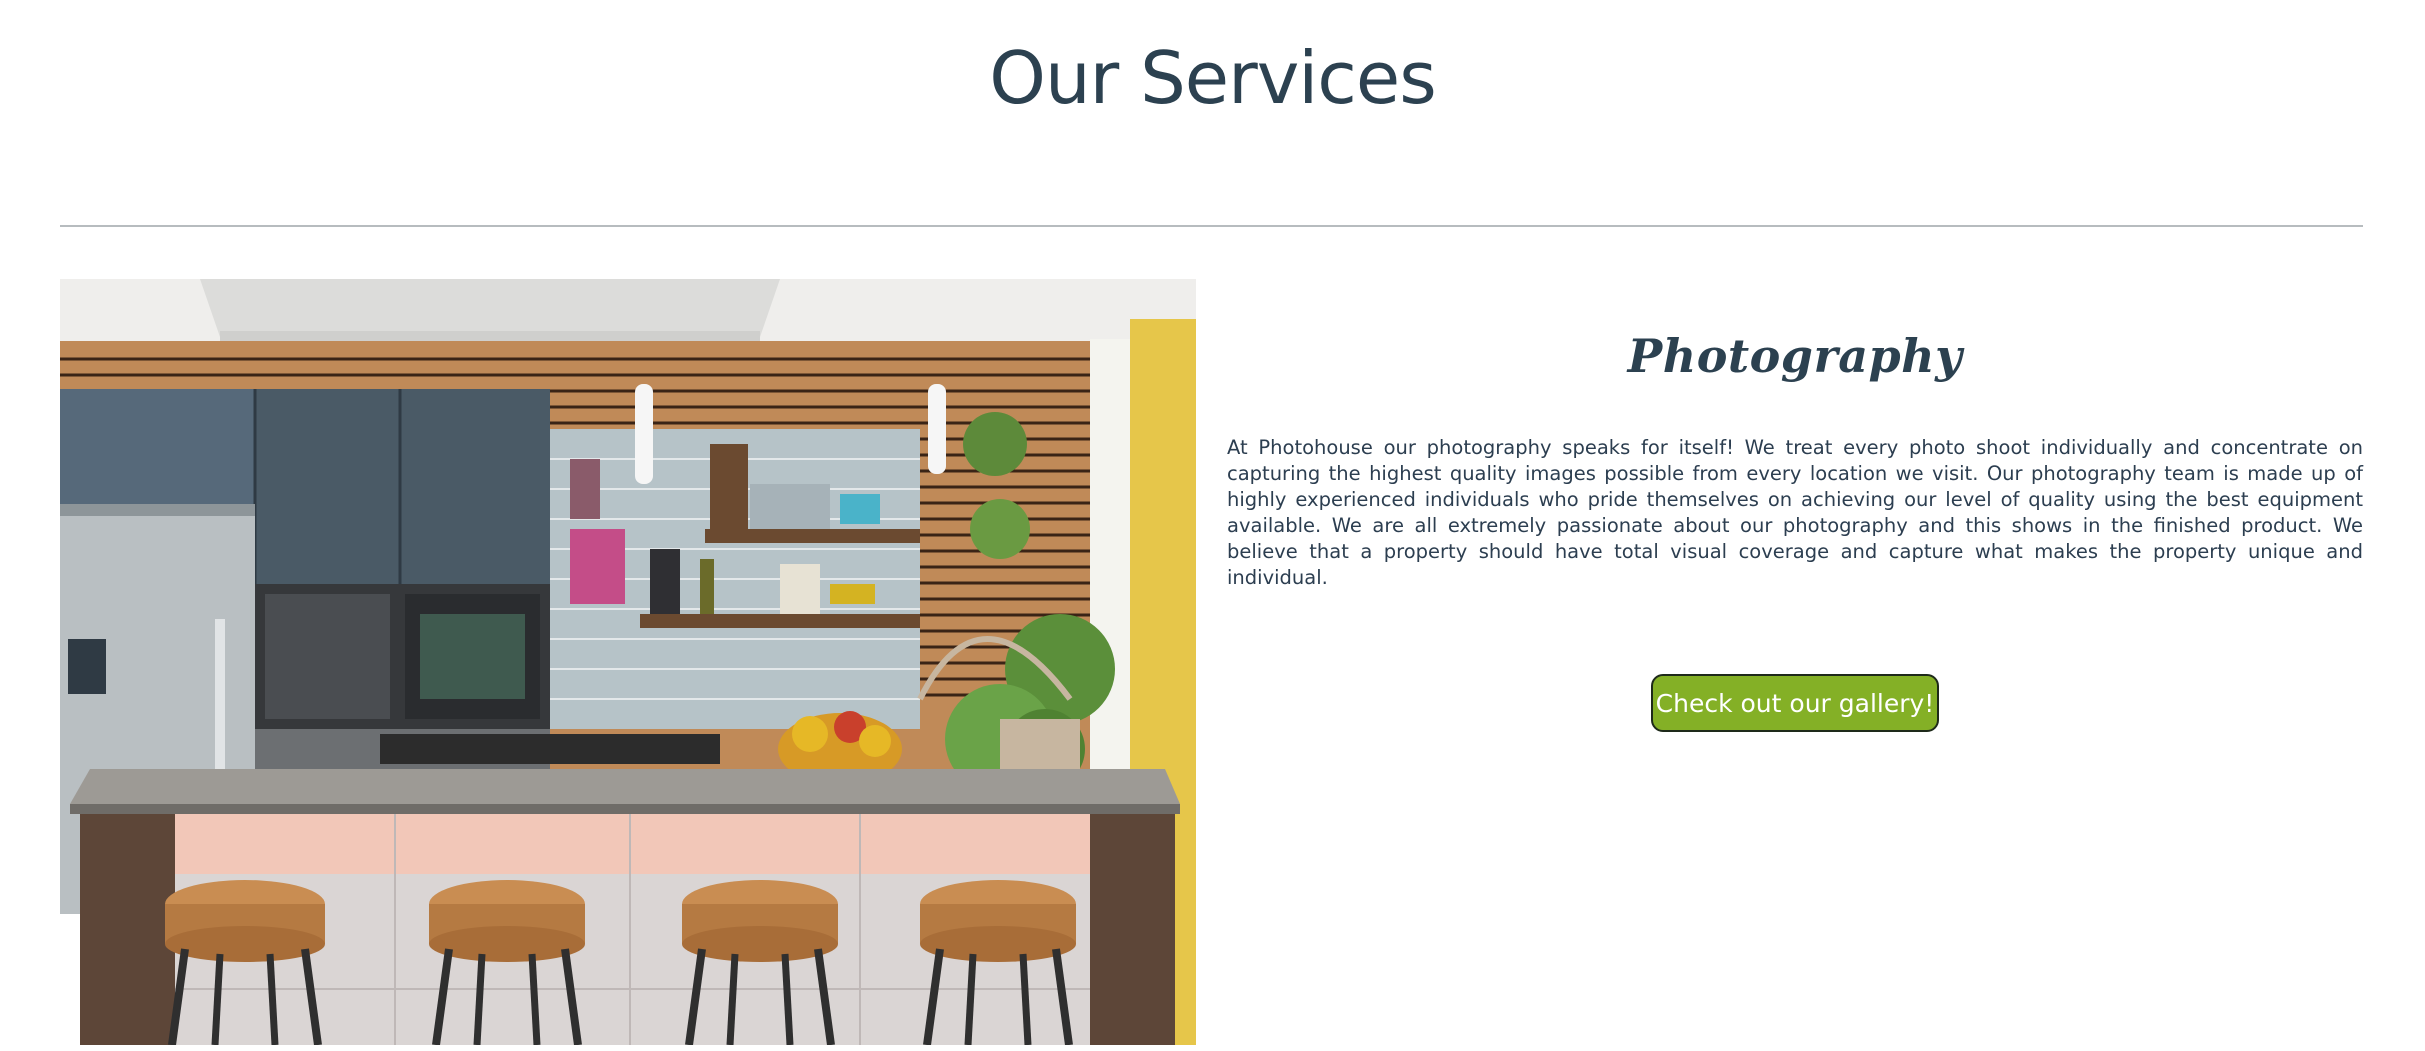 This screenshot has width=2425, height=1051. Describe the element at coordinates (1212, 78) in the screenshot. I see `page-title: Our Services` at that location.